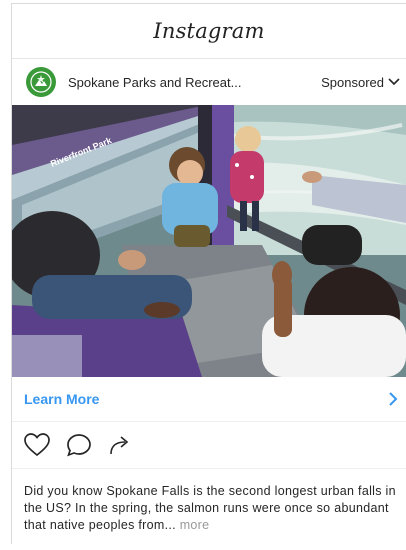 This screenshot has height=550, width=406. What do you see at coordinates (393, 399) in the screenshot?
I see `chevron-right-icon` at bounding box center [393, 399].